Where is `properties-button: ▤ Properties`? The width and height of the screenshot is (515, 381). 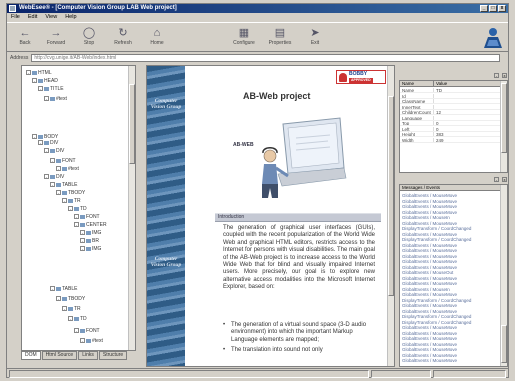
properties-button: ▤ Properties is located at coordinates (280, 38).